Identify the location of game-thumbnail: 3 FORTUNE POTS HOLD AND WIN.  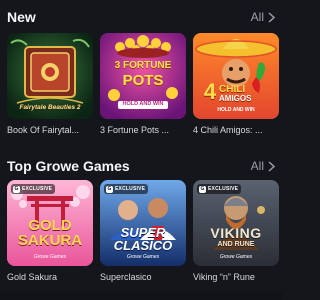
(143, 76).